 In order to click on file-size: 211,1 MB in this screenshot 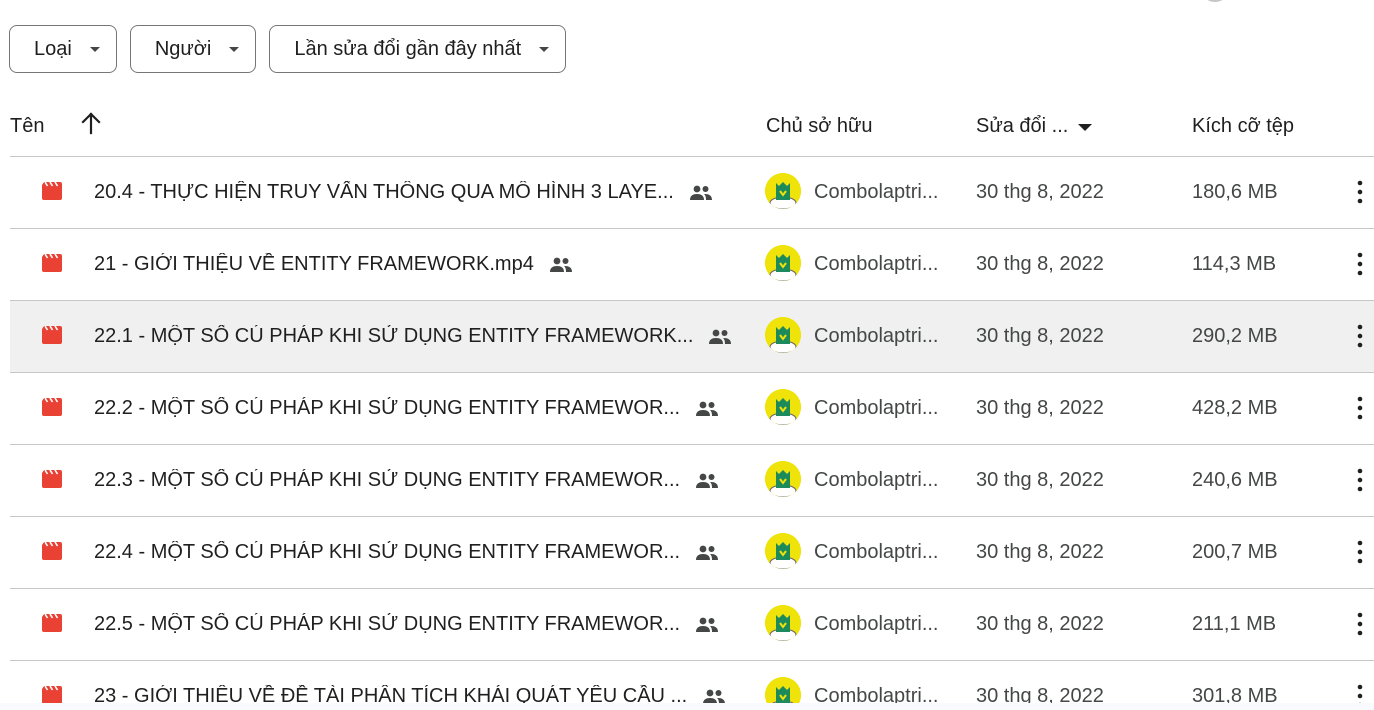, I will do `click(1234, 624)`.